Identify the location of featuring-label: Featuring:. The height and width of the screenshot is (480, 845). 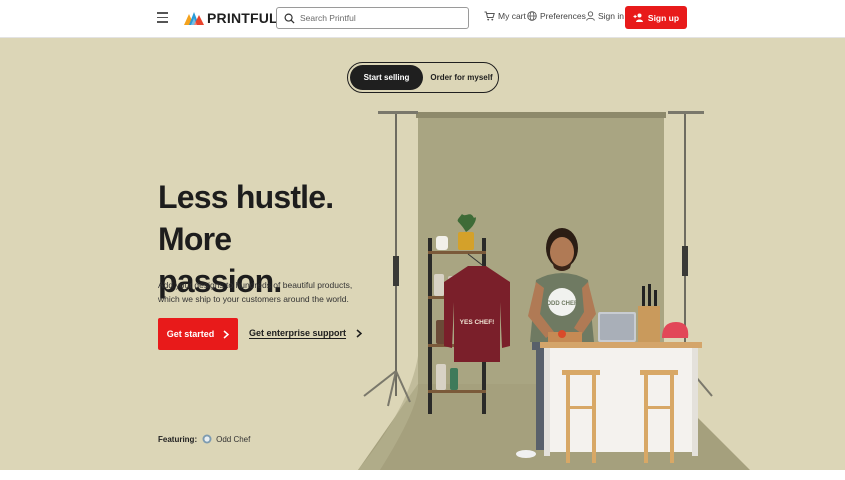
(178, 439).